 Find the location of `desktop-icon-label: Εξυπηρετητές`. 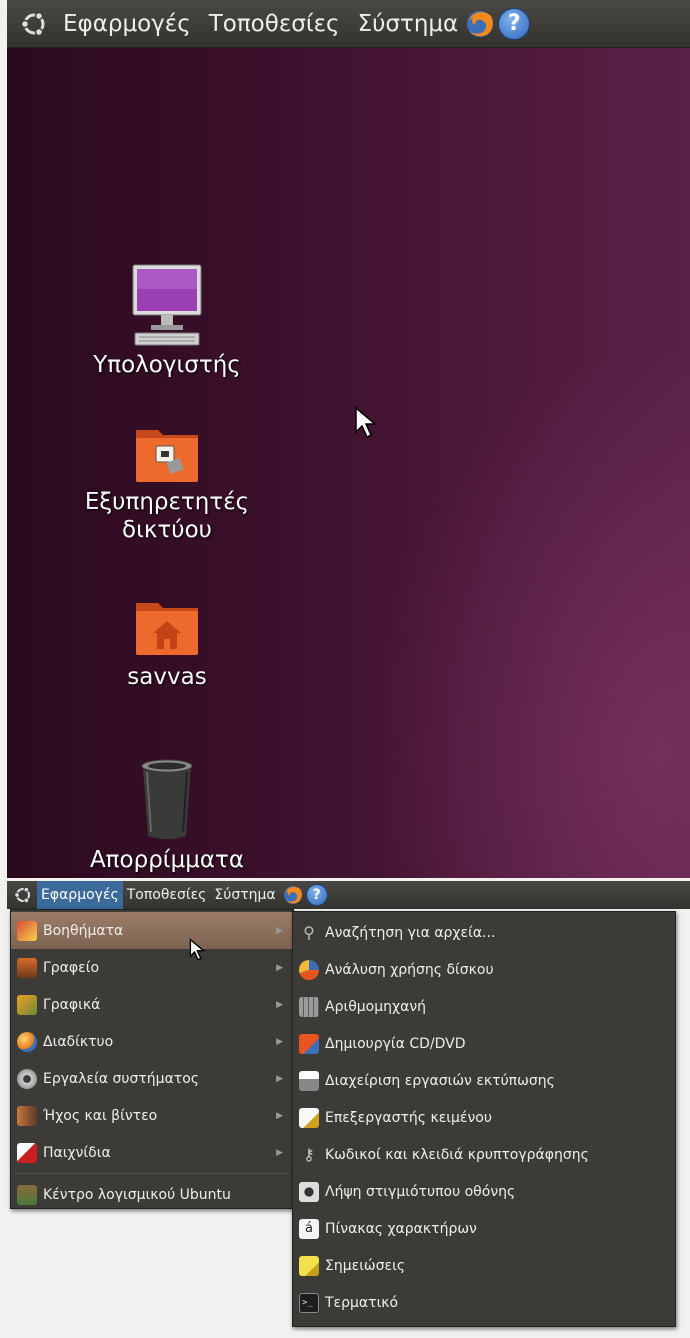

desktop-icon-label: Εξυπηρετητές is located at coordinates (167, 502).